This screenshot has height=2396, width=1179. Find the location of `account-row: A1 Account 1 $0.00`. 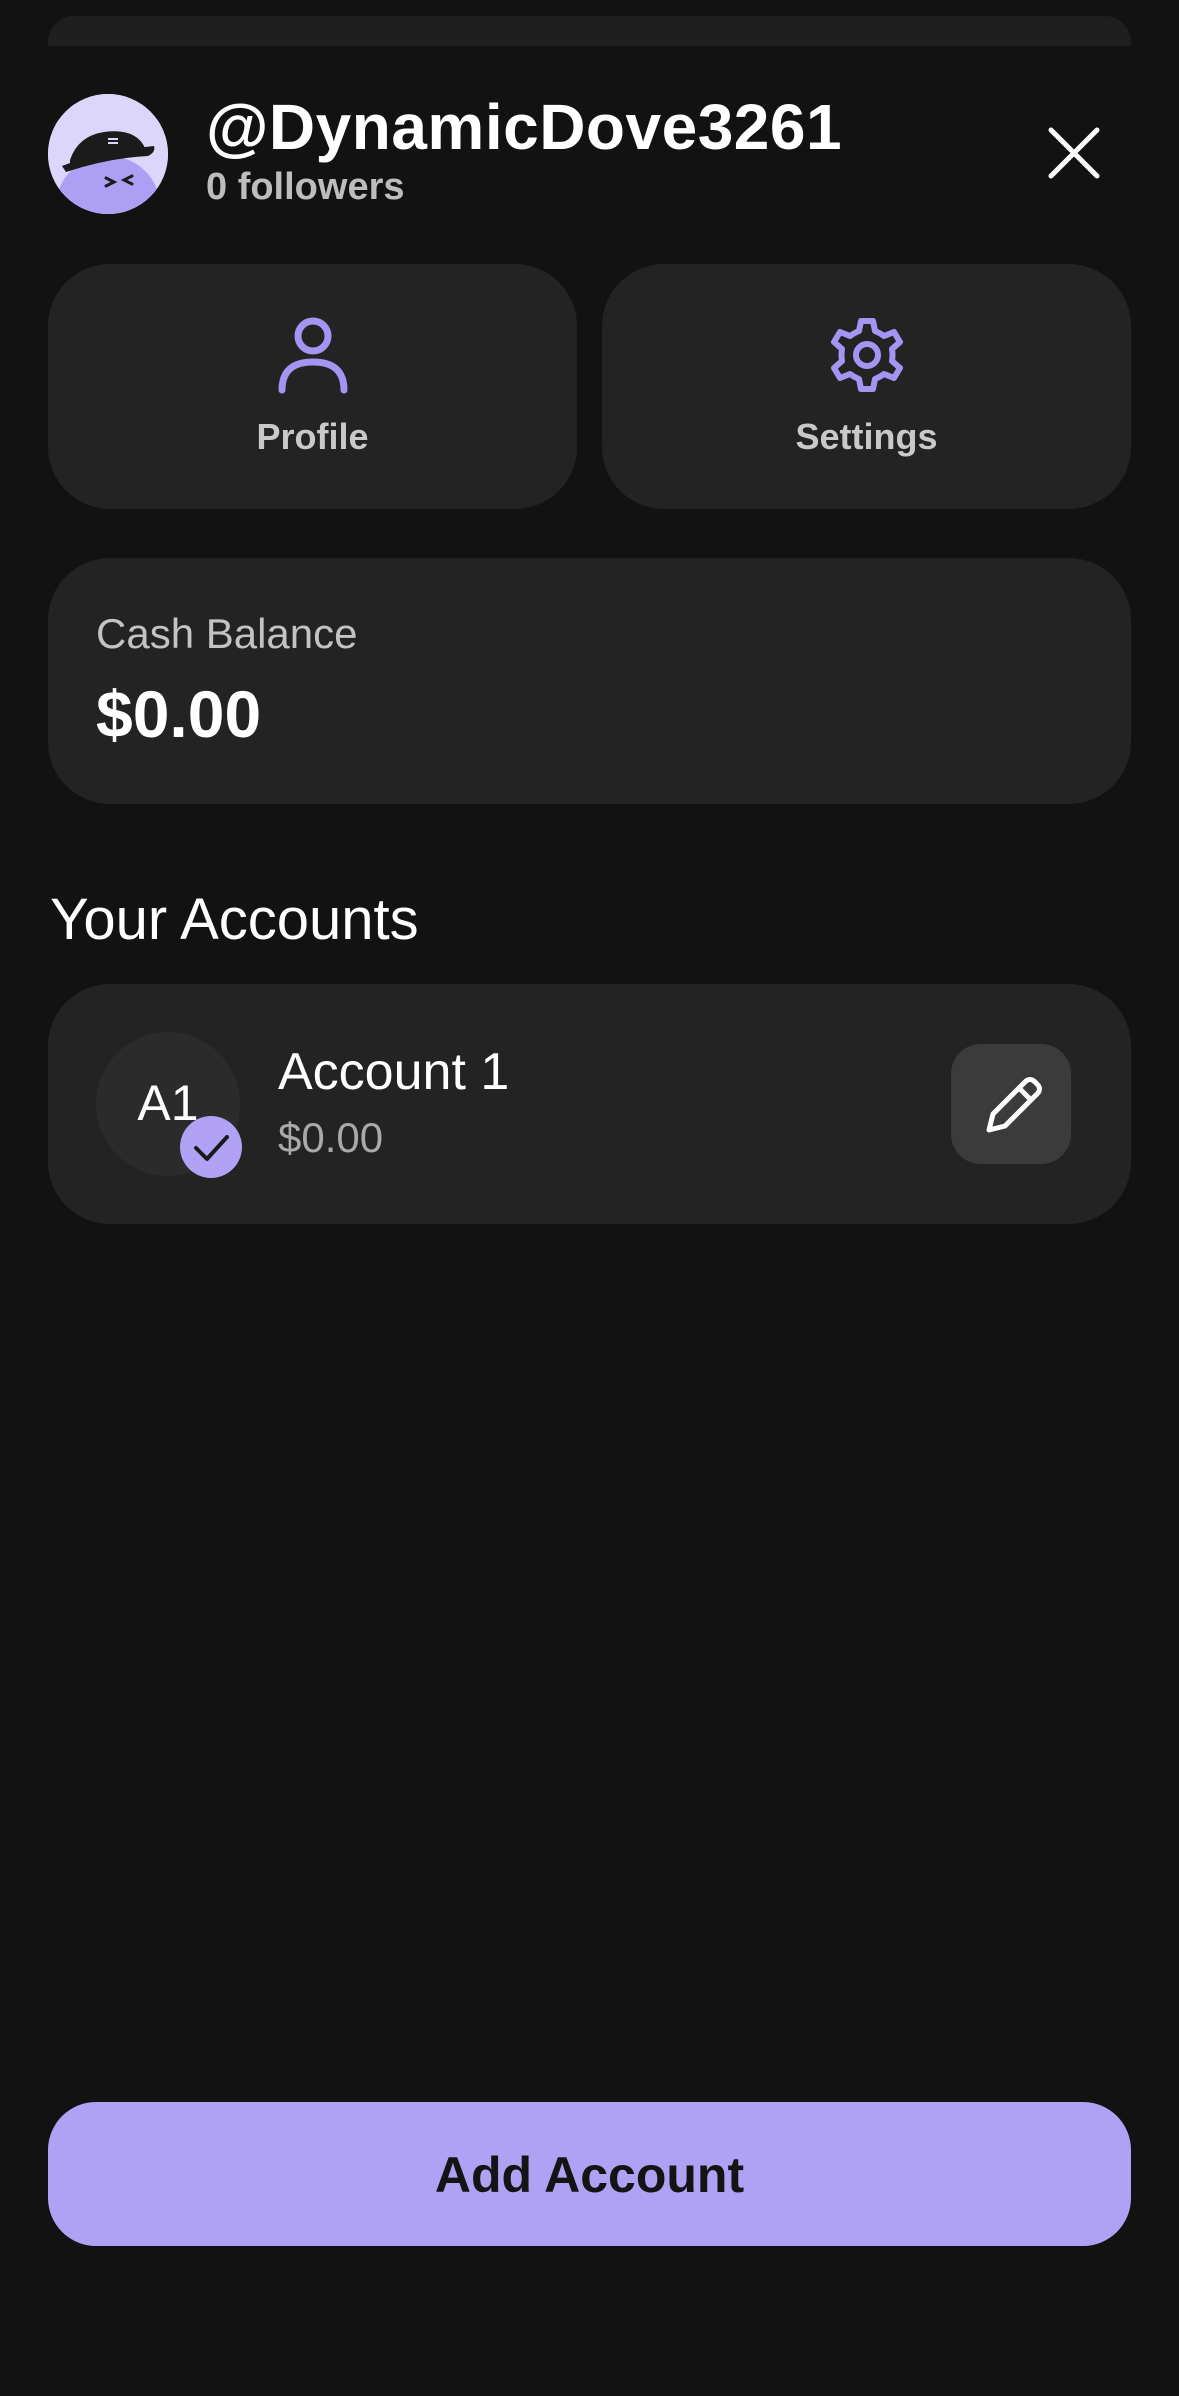

account-row: A1 Account 1 $0.00 is located at coordinates (589, 1104).